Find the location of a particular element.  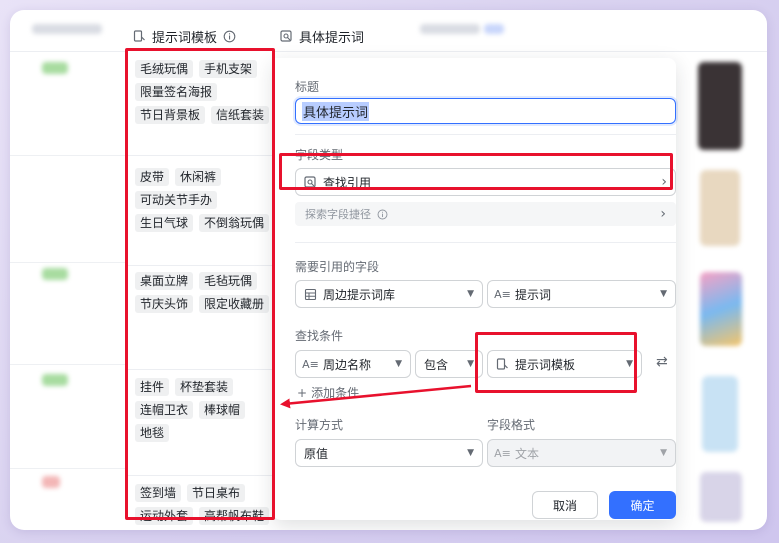

add-condition-button: + 添加条件 is located at coordinates (328, 392).